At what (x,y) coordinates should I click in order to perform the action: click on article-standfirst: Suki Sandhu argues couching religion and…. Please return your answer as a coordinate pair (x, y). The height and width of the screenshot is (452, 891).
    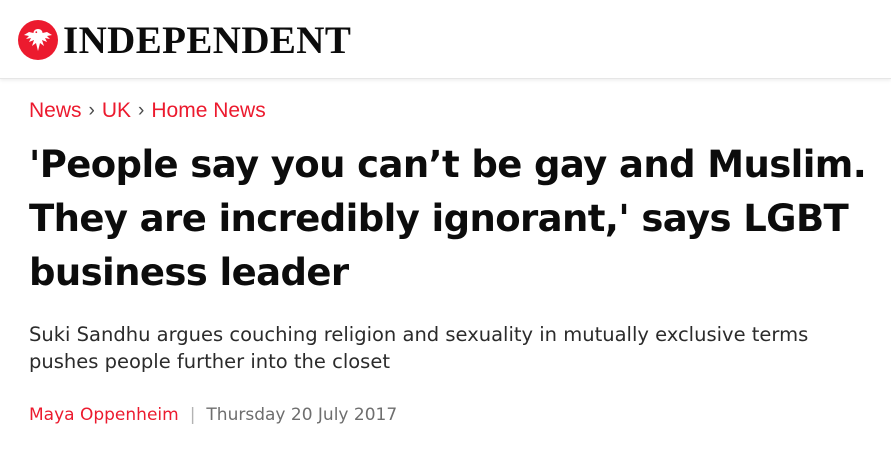
    Looking at the image, I should click on (419, 348).